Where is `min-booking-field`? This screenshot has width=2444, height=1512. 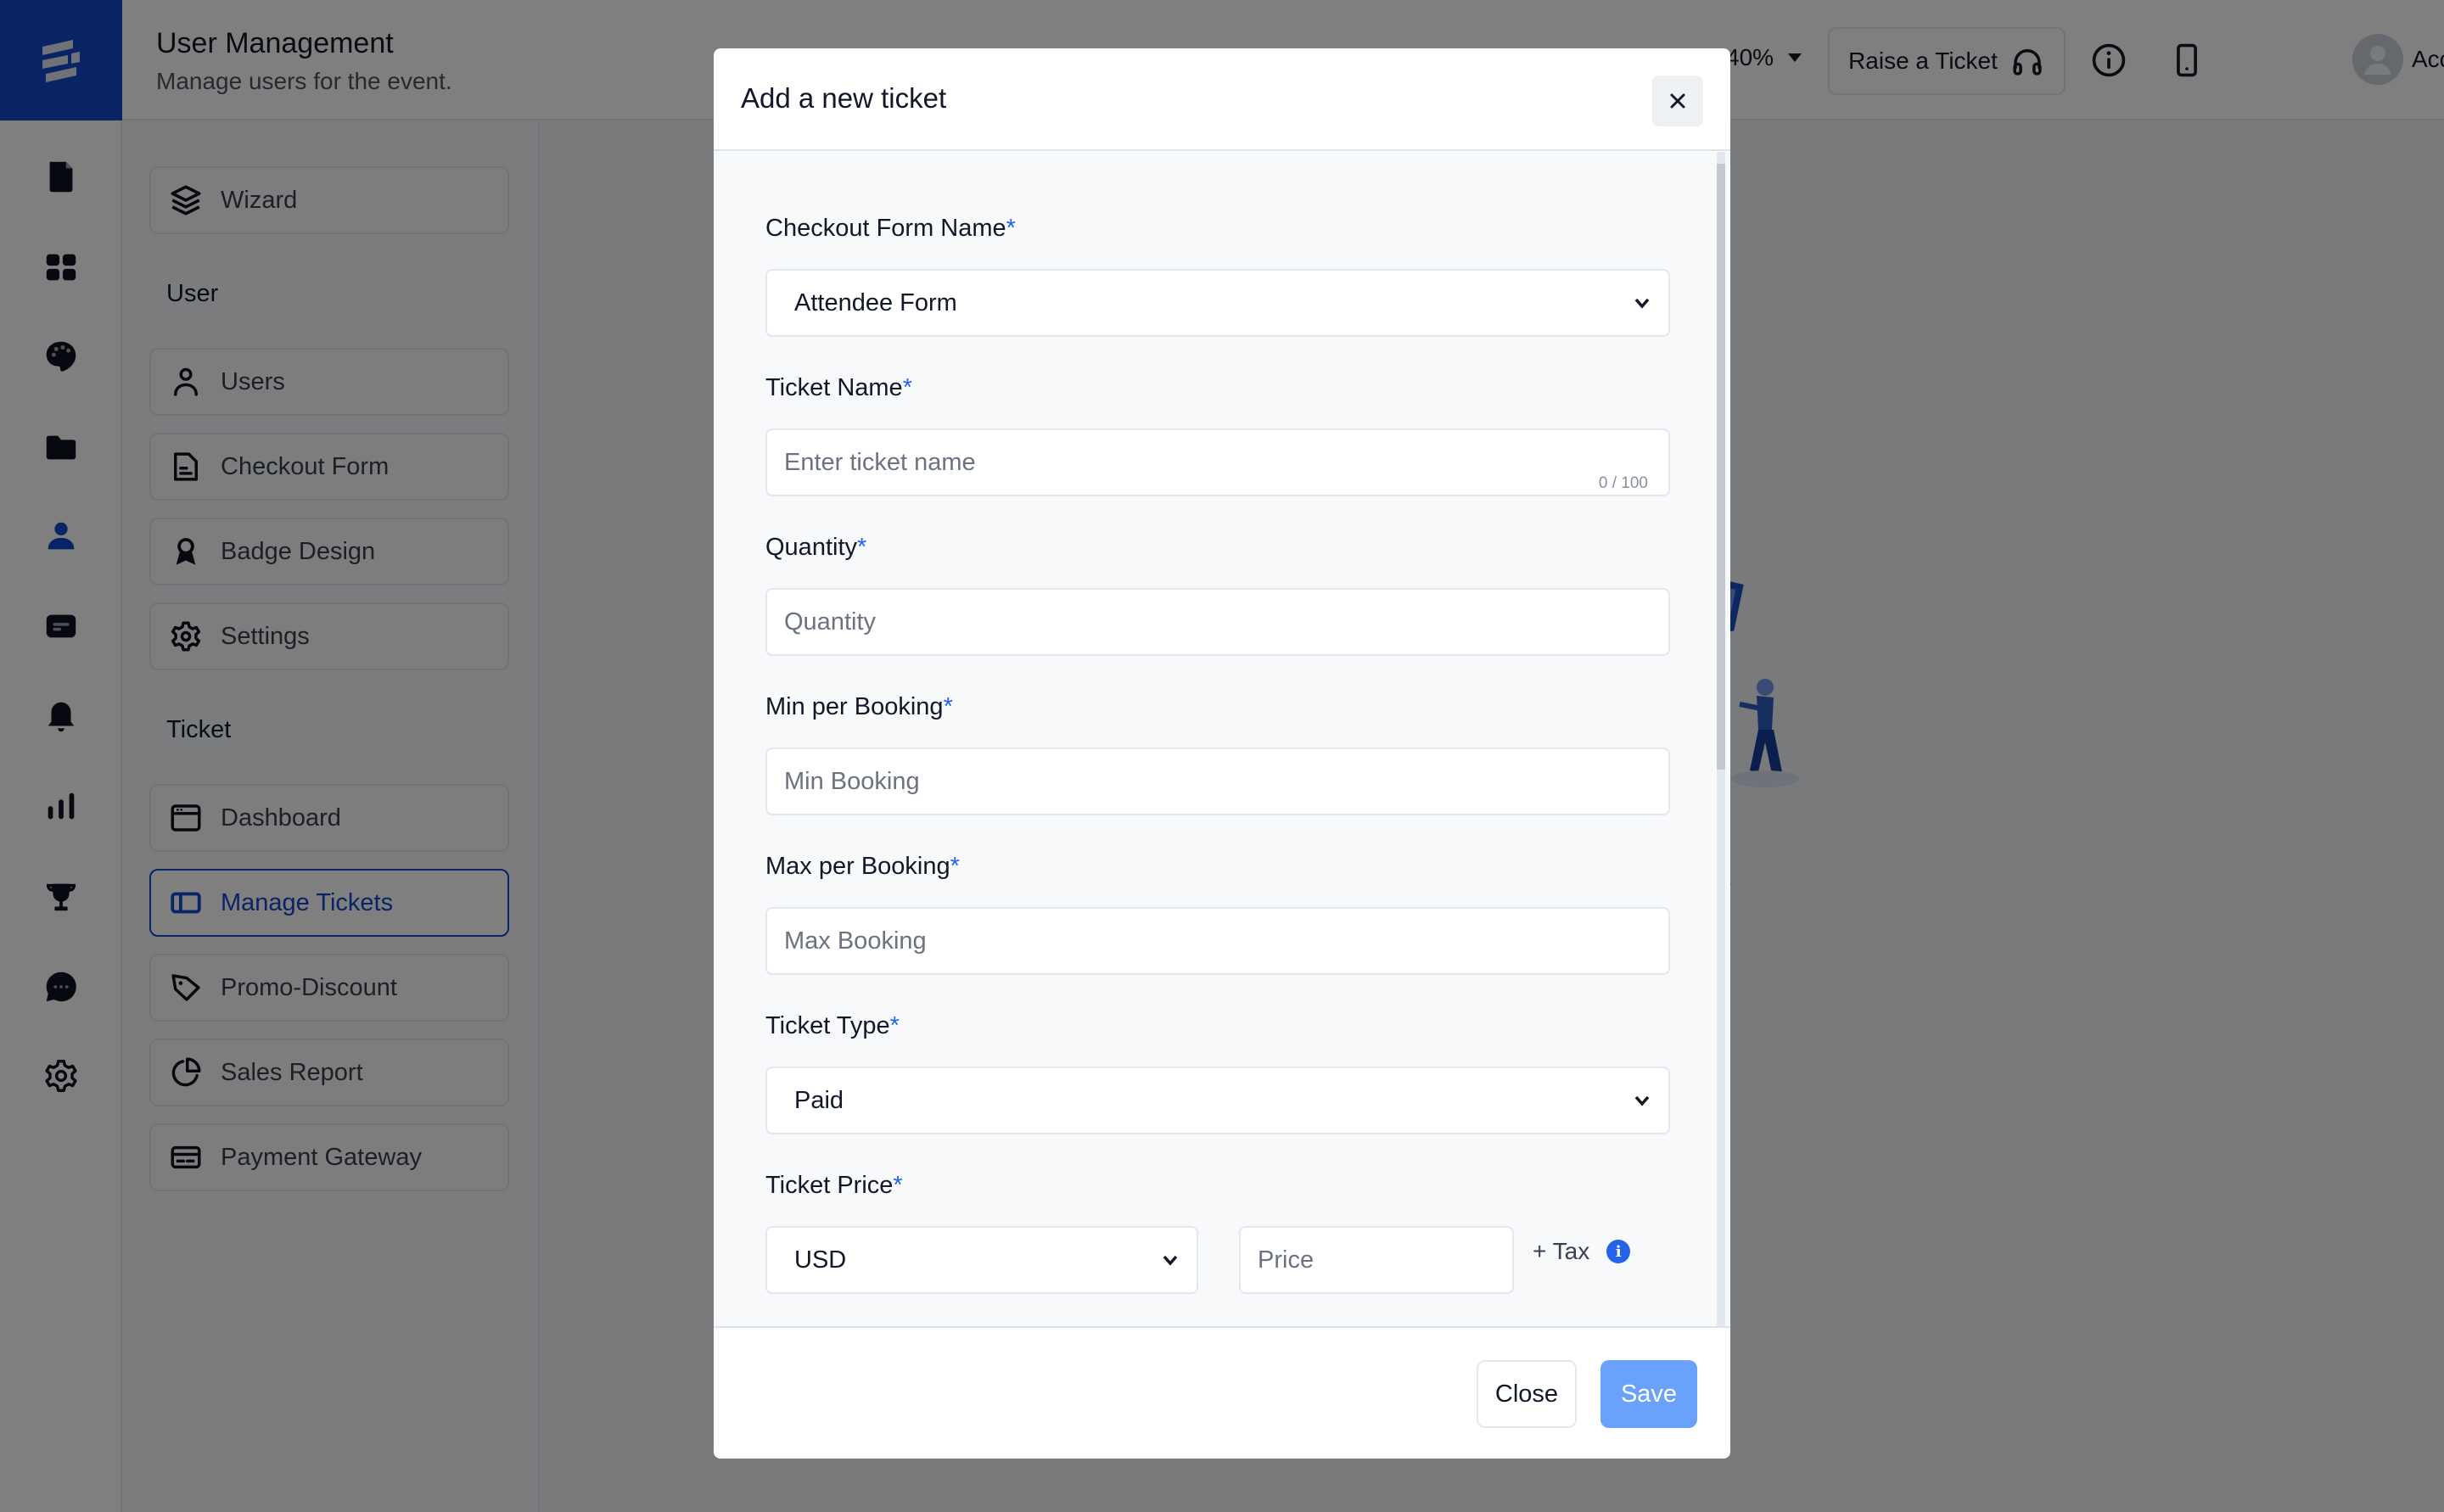
min-booking-field is located at coordinates (1217, 781).